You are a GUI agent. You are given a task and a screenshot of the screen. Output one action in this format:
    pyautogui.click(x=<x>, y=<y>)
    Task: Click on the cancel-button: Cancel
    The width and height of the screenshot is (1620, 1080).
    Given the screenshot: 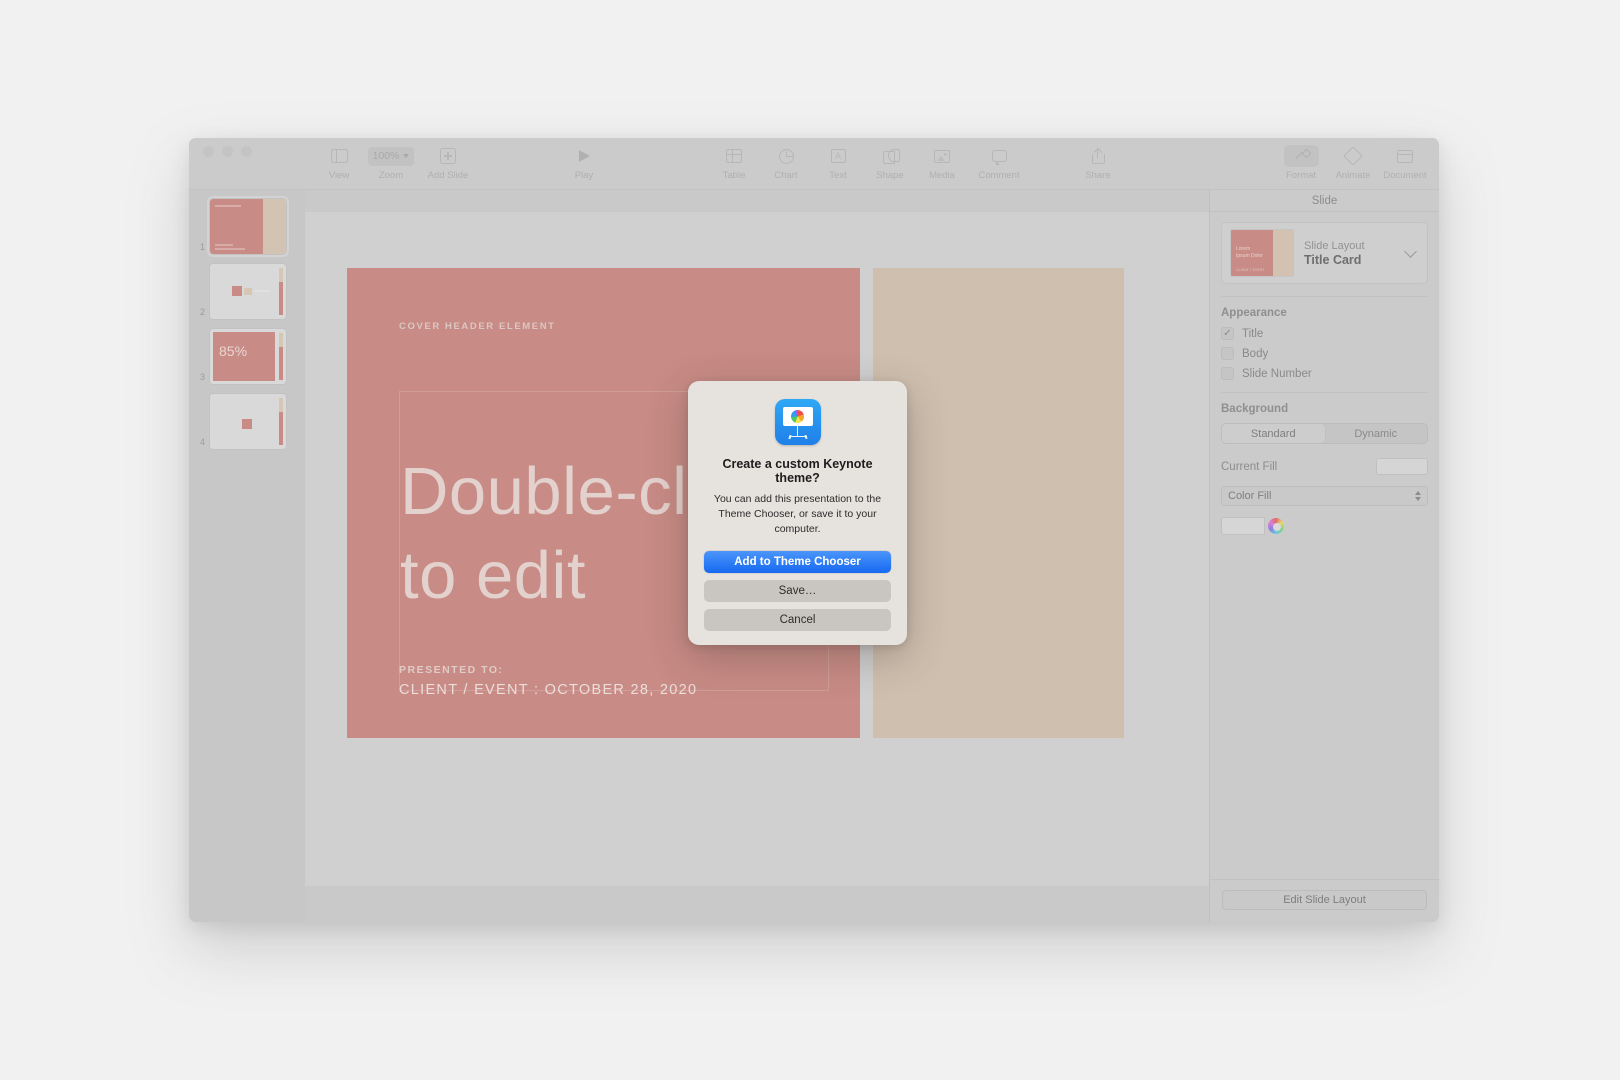 What is the action you would take?
    pyautogui.click(x=797, y=619)
    